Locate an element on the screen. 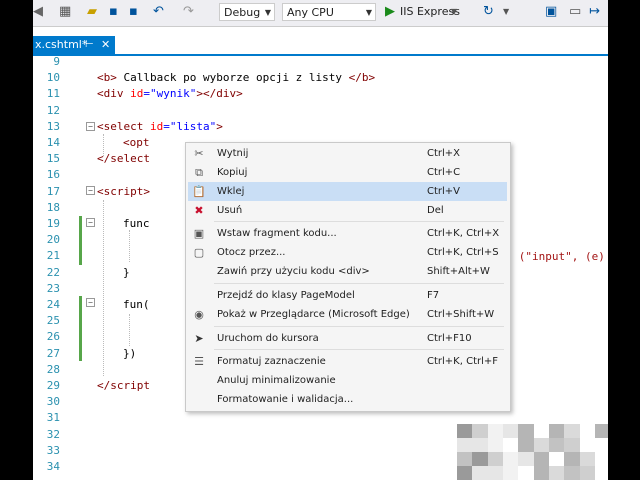 Image resolution: width=640 pixels, height=480 pixels. platform-value: Any CPU is located at coordinates (310, 12).